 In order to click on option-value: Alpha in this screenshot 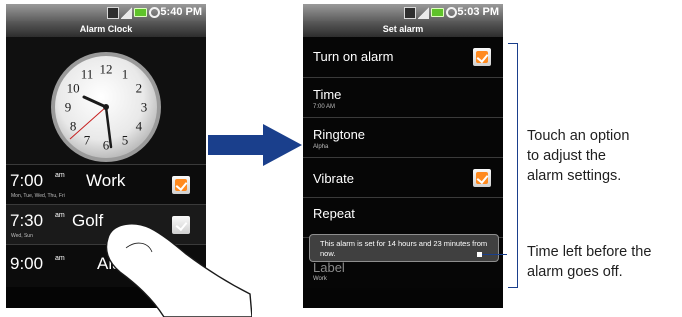, I will do `click(321, 147)`.